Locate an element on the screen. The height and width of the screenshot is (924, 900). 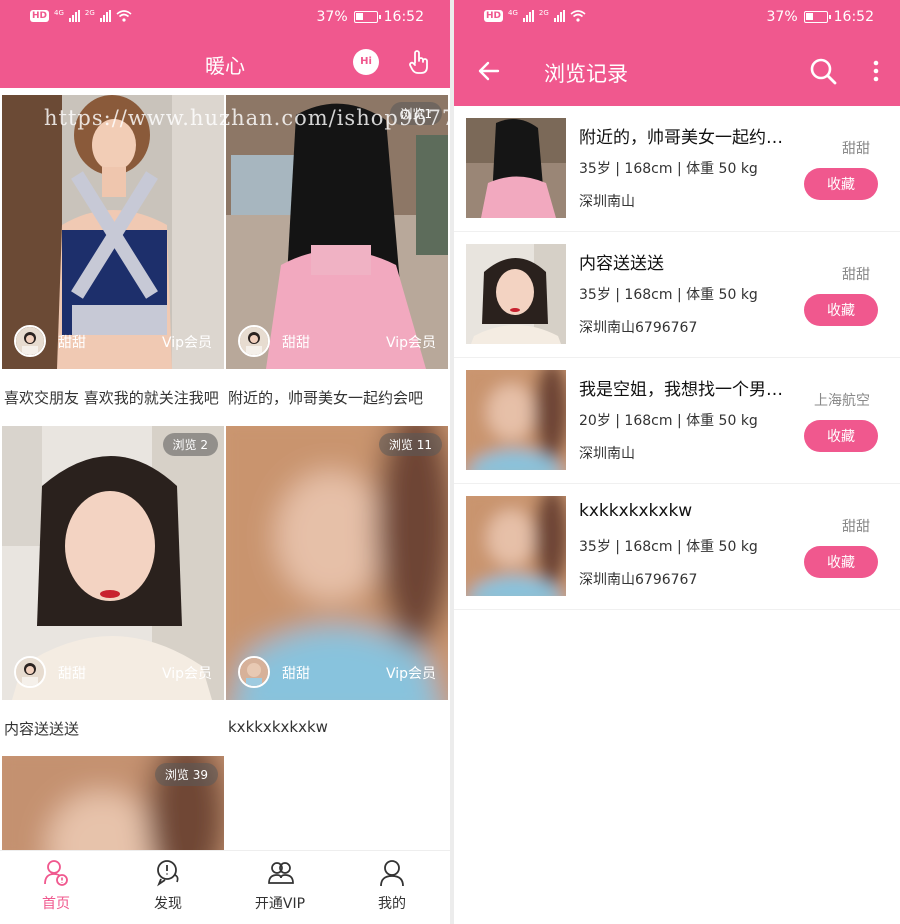
nav-label: 我的 is located at coordinates (392, 904).